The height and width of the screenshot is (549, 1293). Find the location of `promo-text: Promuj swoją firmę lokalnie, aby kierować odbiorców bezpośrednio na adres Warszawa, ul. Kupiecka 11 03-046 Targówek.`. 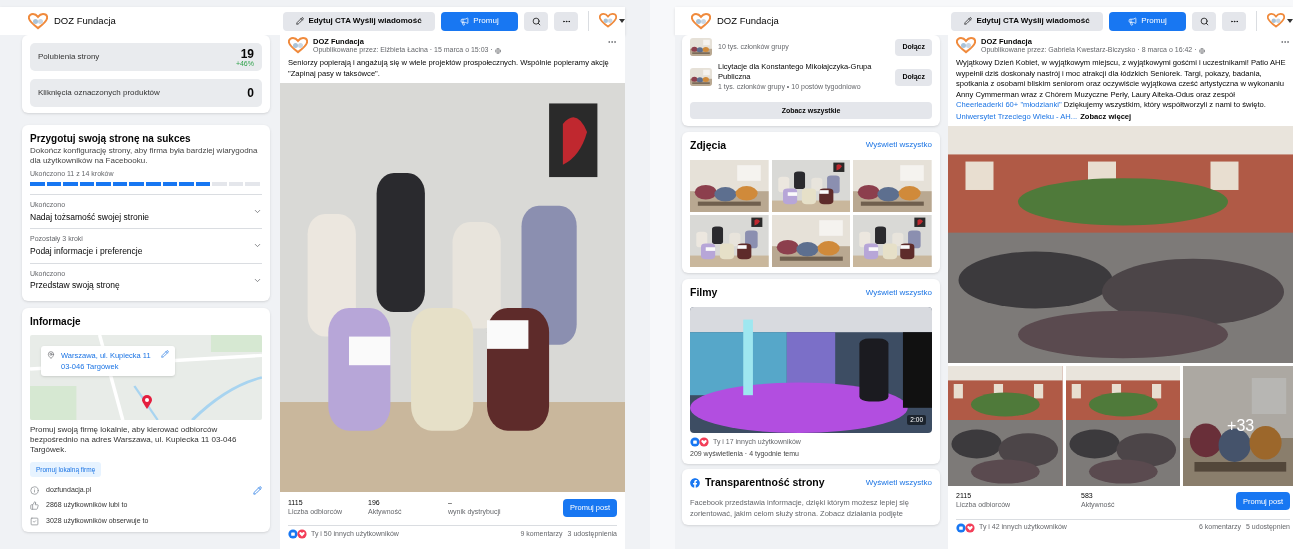

promo-text: Promuj swoją firmę lokalnie, aby kierować odbiorców bezpośrednio na adres Warszawa, ul. Kupiecka 11 03-046 Targówek. is located at coordinates (134, 439).